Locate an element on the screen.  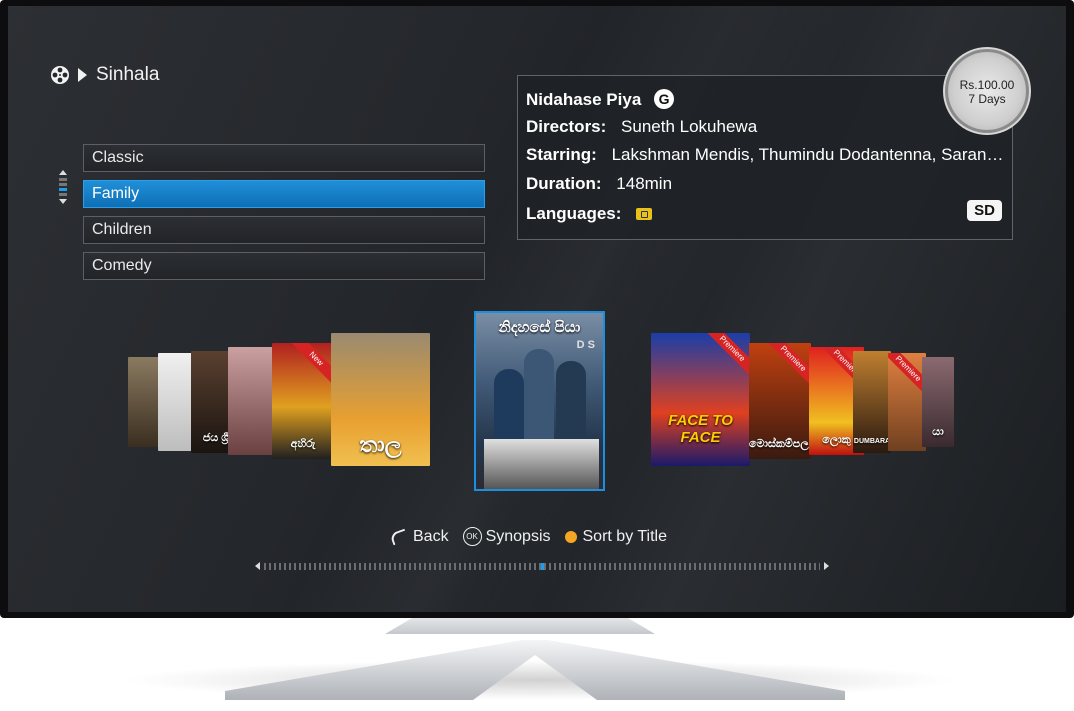
scroll-up-icon is located at coordinates (63, 172).